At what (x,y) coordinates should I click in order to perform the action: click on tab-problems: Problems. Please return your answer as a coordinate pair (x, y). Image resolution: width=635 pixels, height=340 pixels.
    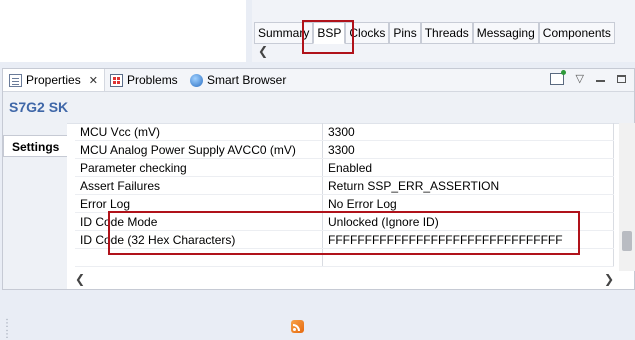
    Looking at the image, I should click on (144, 80).